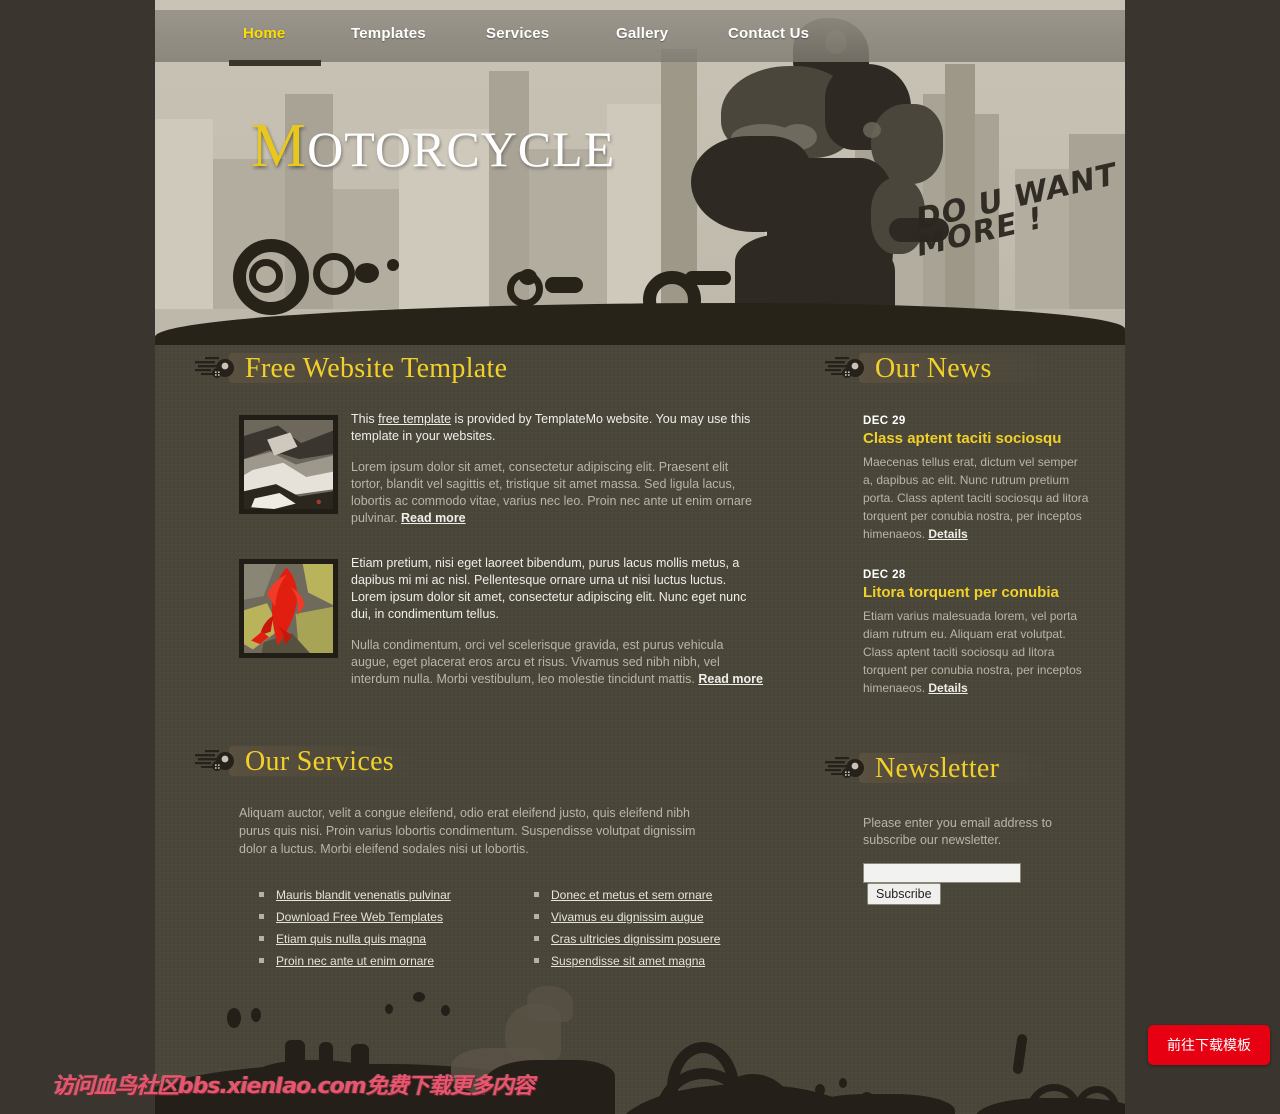 This screenshot has width=1280, height=1114. I want to click on nav-item-services: Services, so click(517, 36).